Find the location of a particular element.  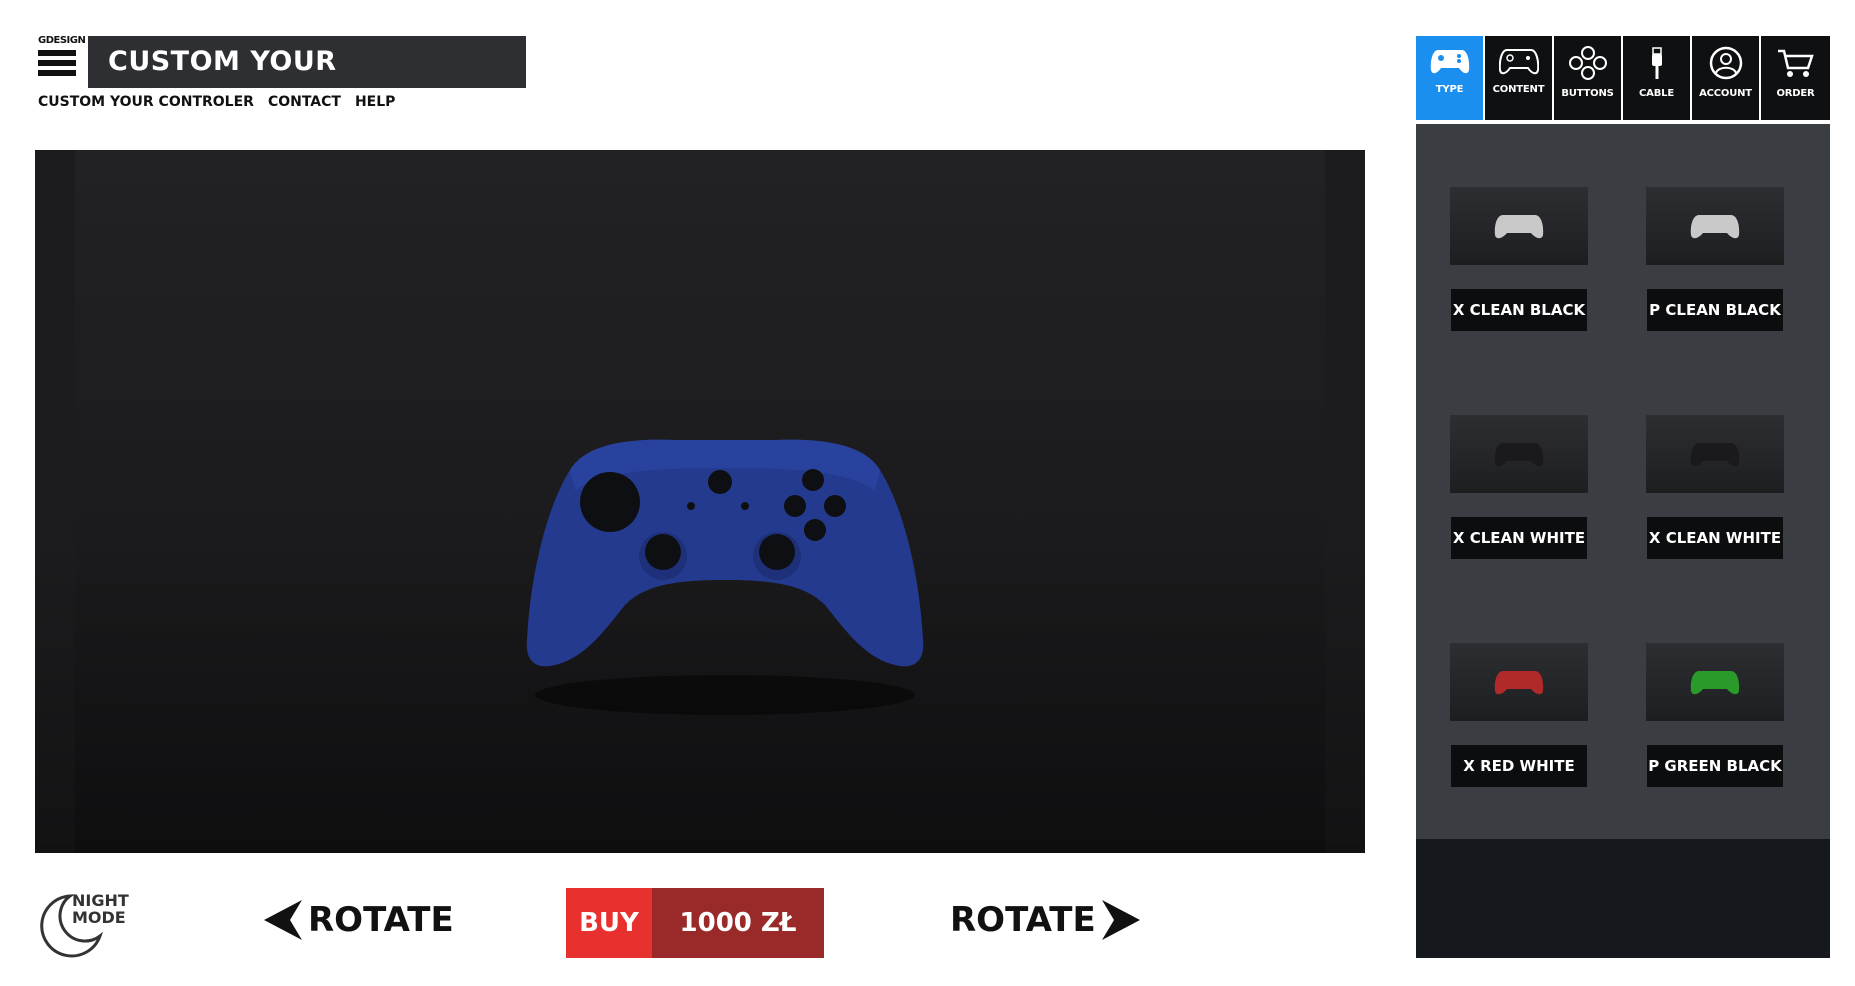

option-label: X CLEAN BLACK is located at coordinates (1519, 310).